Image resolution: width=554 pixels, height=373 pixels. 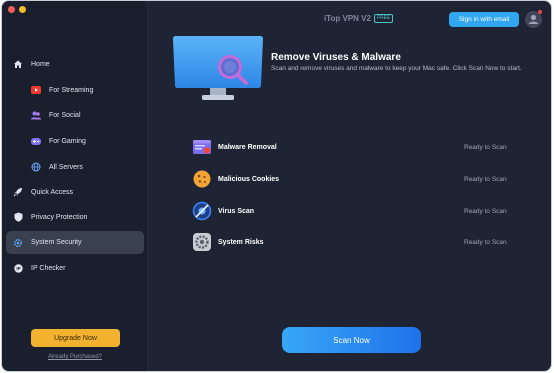 I want to click on sidebar-item-quick-access: Quick Access, so click(x=75, y=192).